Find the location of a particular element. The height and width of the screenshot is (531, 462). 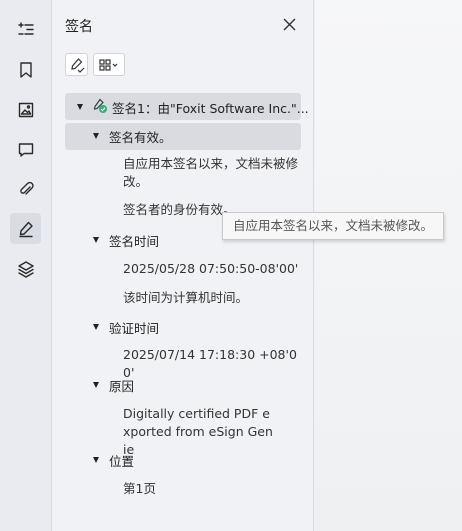

location-value: 第1页 is located at coordinates (139, 488).